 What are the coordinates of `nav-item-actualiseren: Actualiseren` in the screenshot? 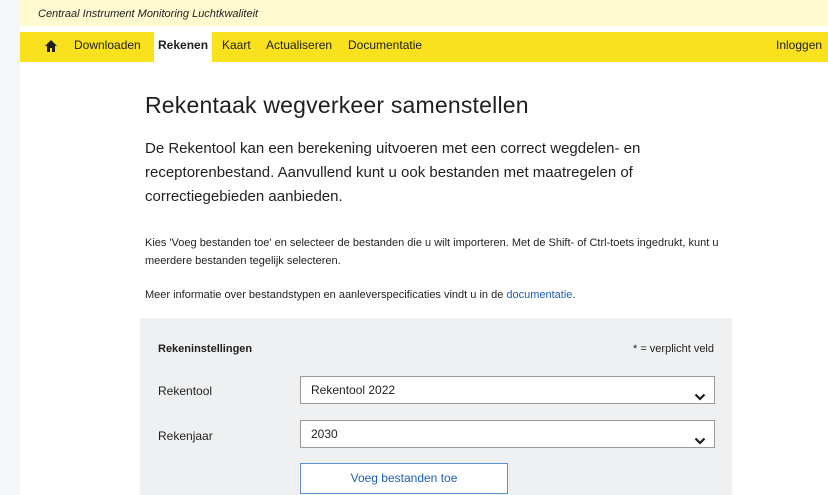 It's located at (299, 47).